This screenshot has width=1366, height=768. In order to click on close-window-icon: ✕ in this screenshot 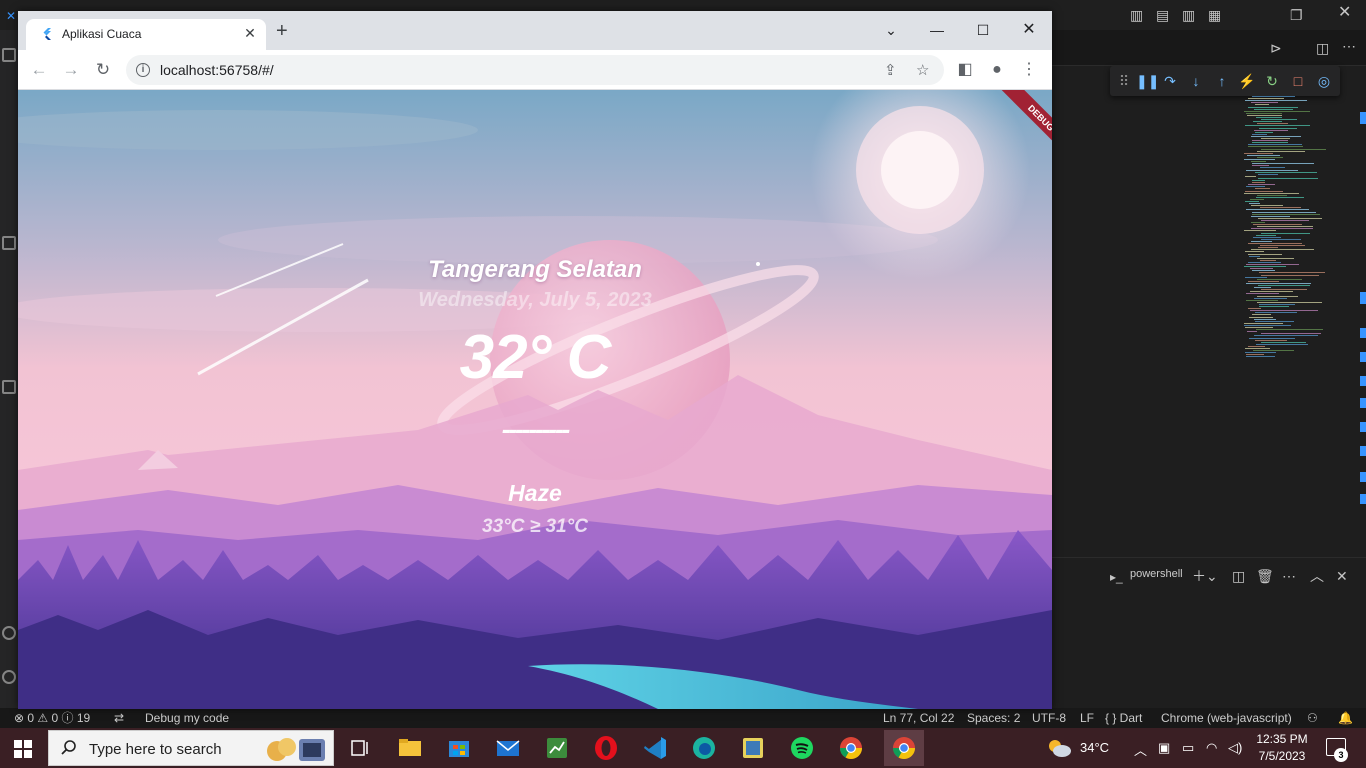, I will do `click(1029, 30)`.